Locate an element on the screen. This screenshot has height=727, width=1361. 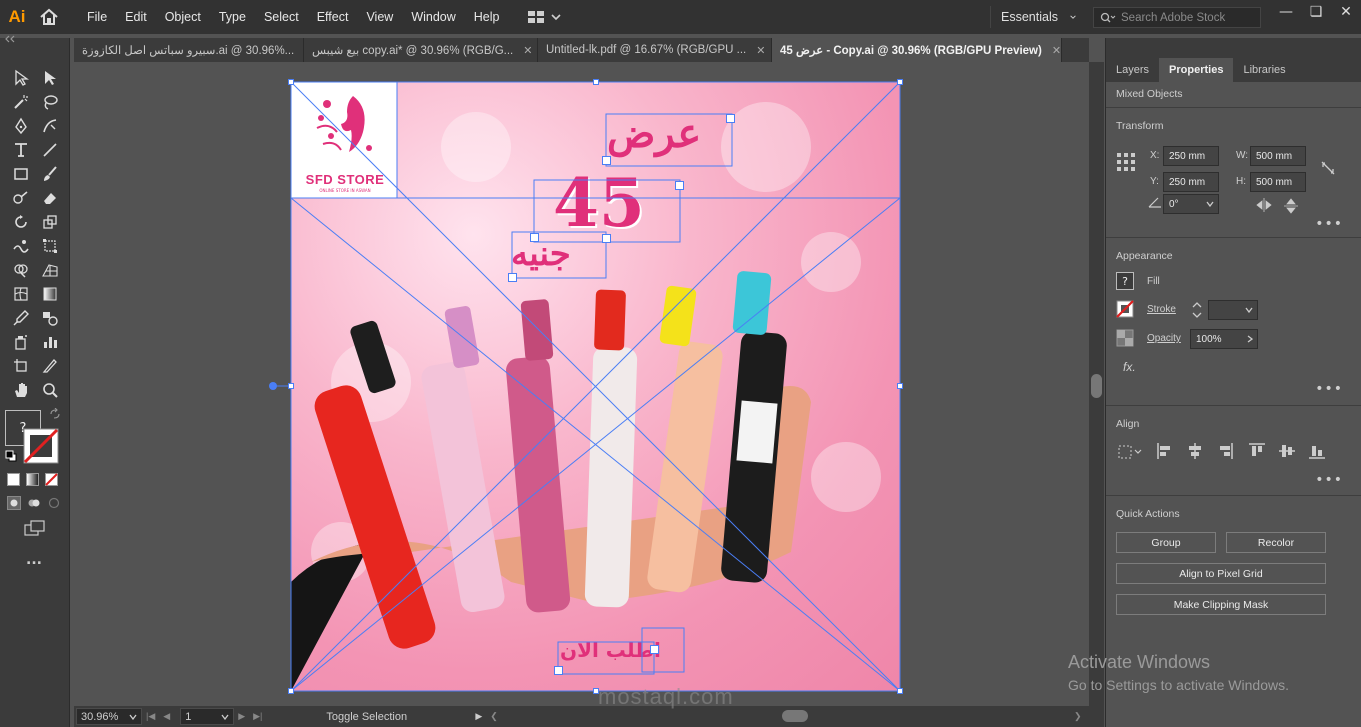
y-input: 250 mm is located at coordinates (1191, 182).